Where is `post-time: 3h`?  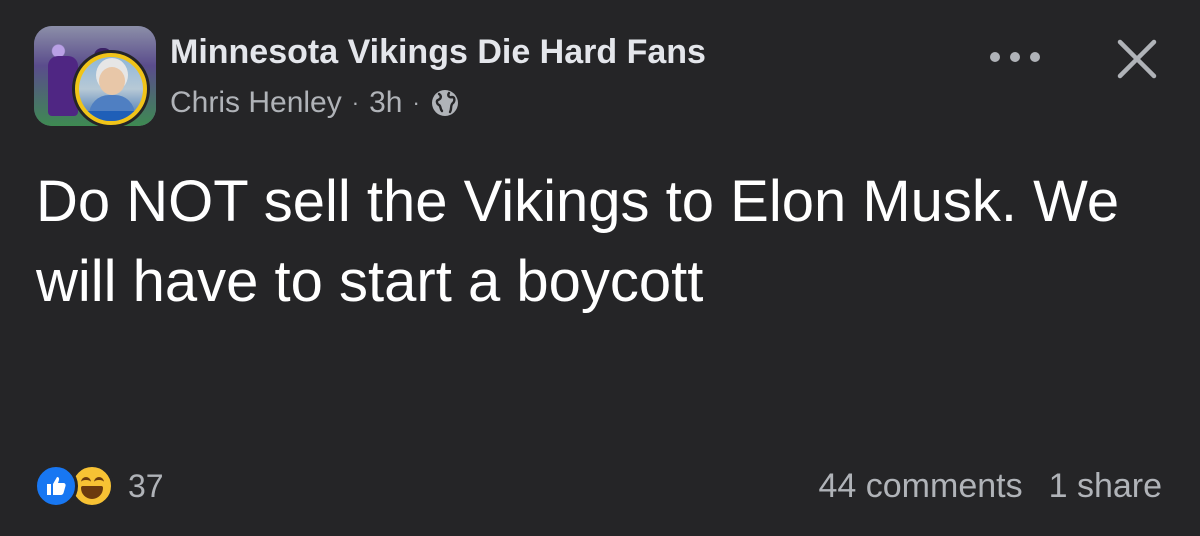 post-time: 3h is located at coordinates (385, 103).